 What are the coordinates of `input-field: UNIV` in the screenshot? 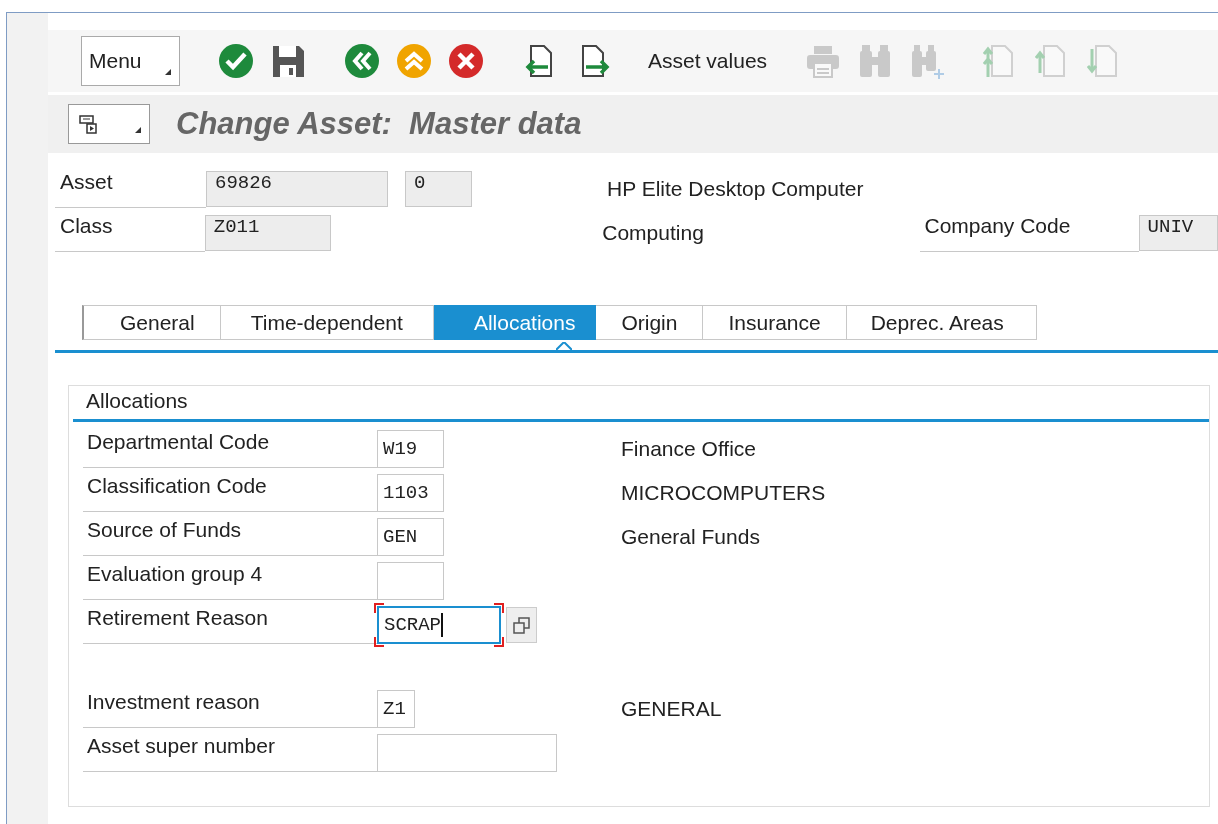 It's located at (1178, 233).